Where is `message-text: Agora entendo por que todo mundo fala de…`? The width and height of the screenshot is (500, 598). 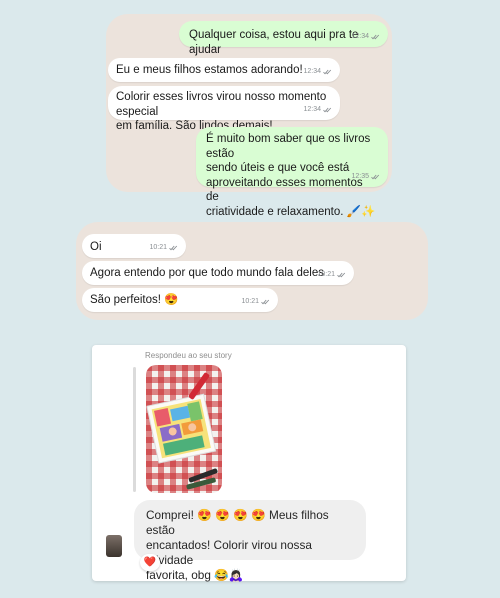
message-text: Agora entendo por que todo mundo fala de… is located at coordinates (207, 273).